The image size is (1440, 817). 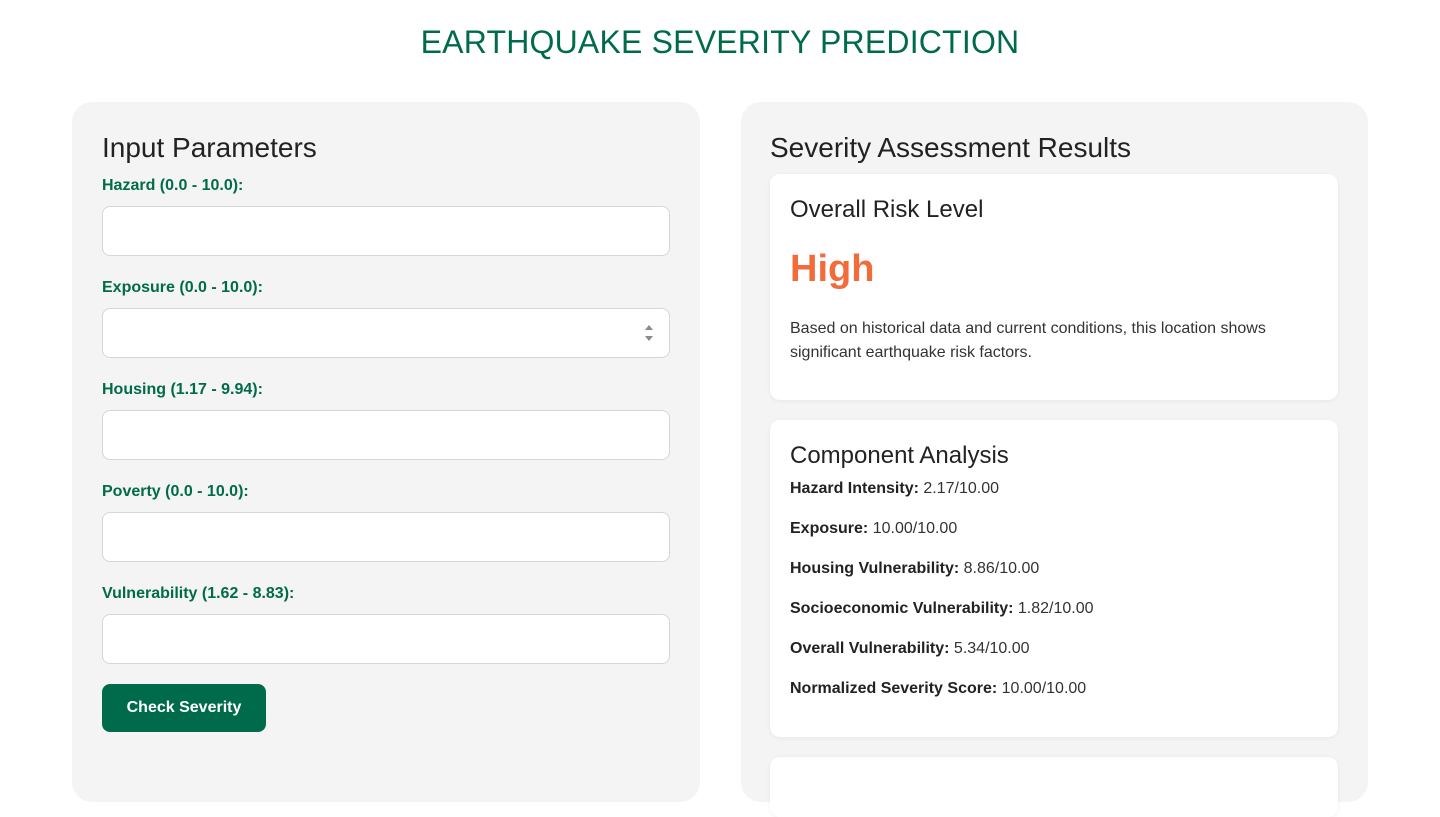 What do you see at coordinates (386, 435) in the screenshot?
I see `housing-input` at bounding box center [386, 435].